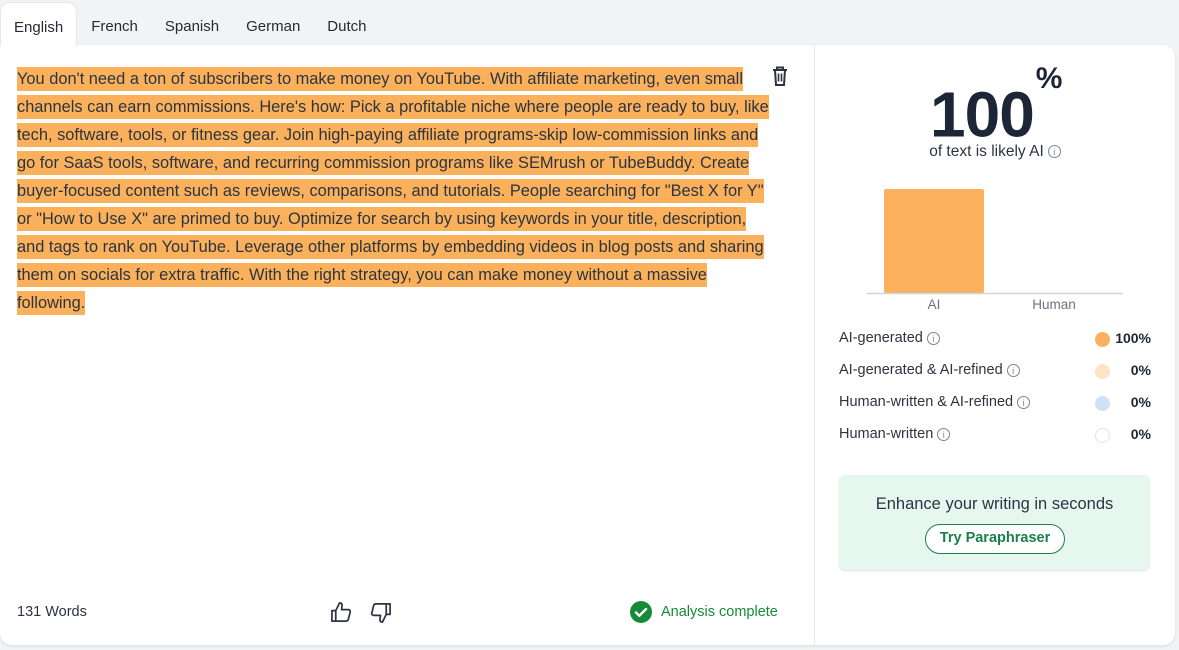  Describe the element at coordinates (995, 340) in the screenshot. I see `breakdown-row-ai-generated: AI-generated i 100%` at that location.